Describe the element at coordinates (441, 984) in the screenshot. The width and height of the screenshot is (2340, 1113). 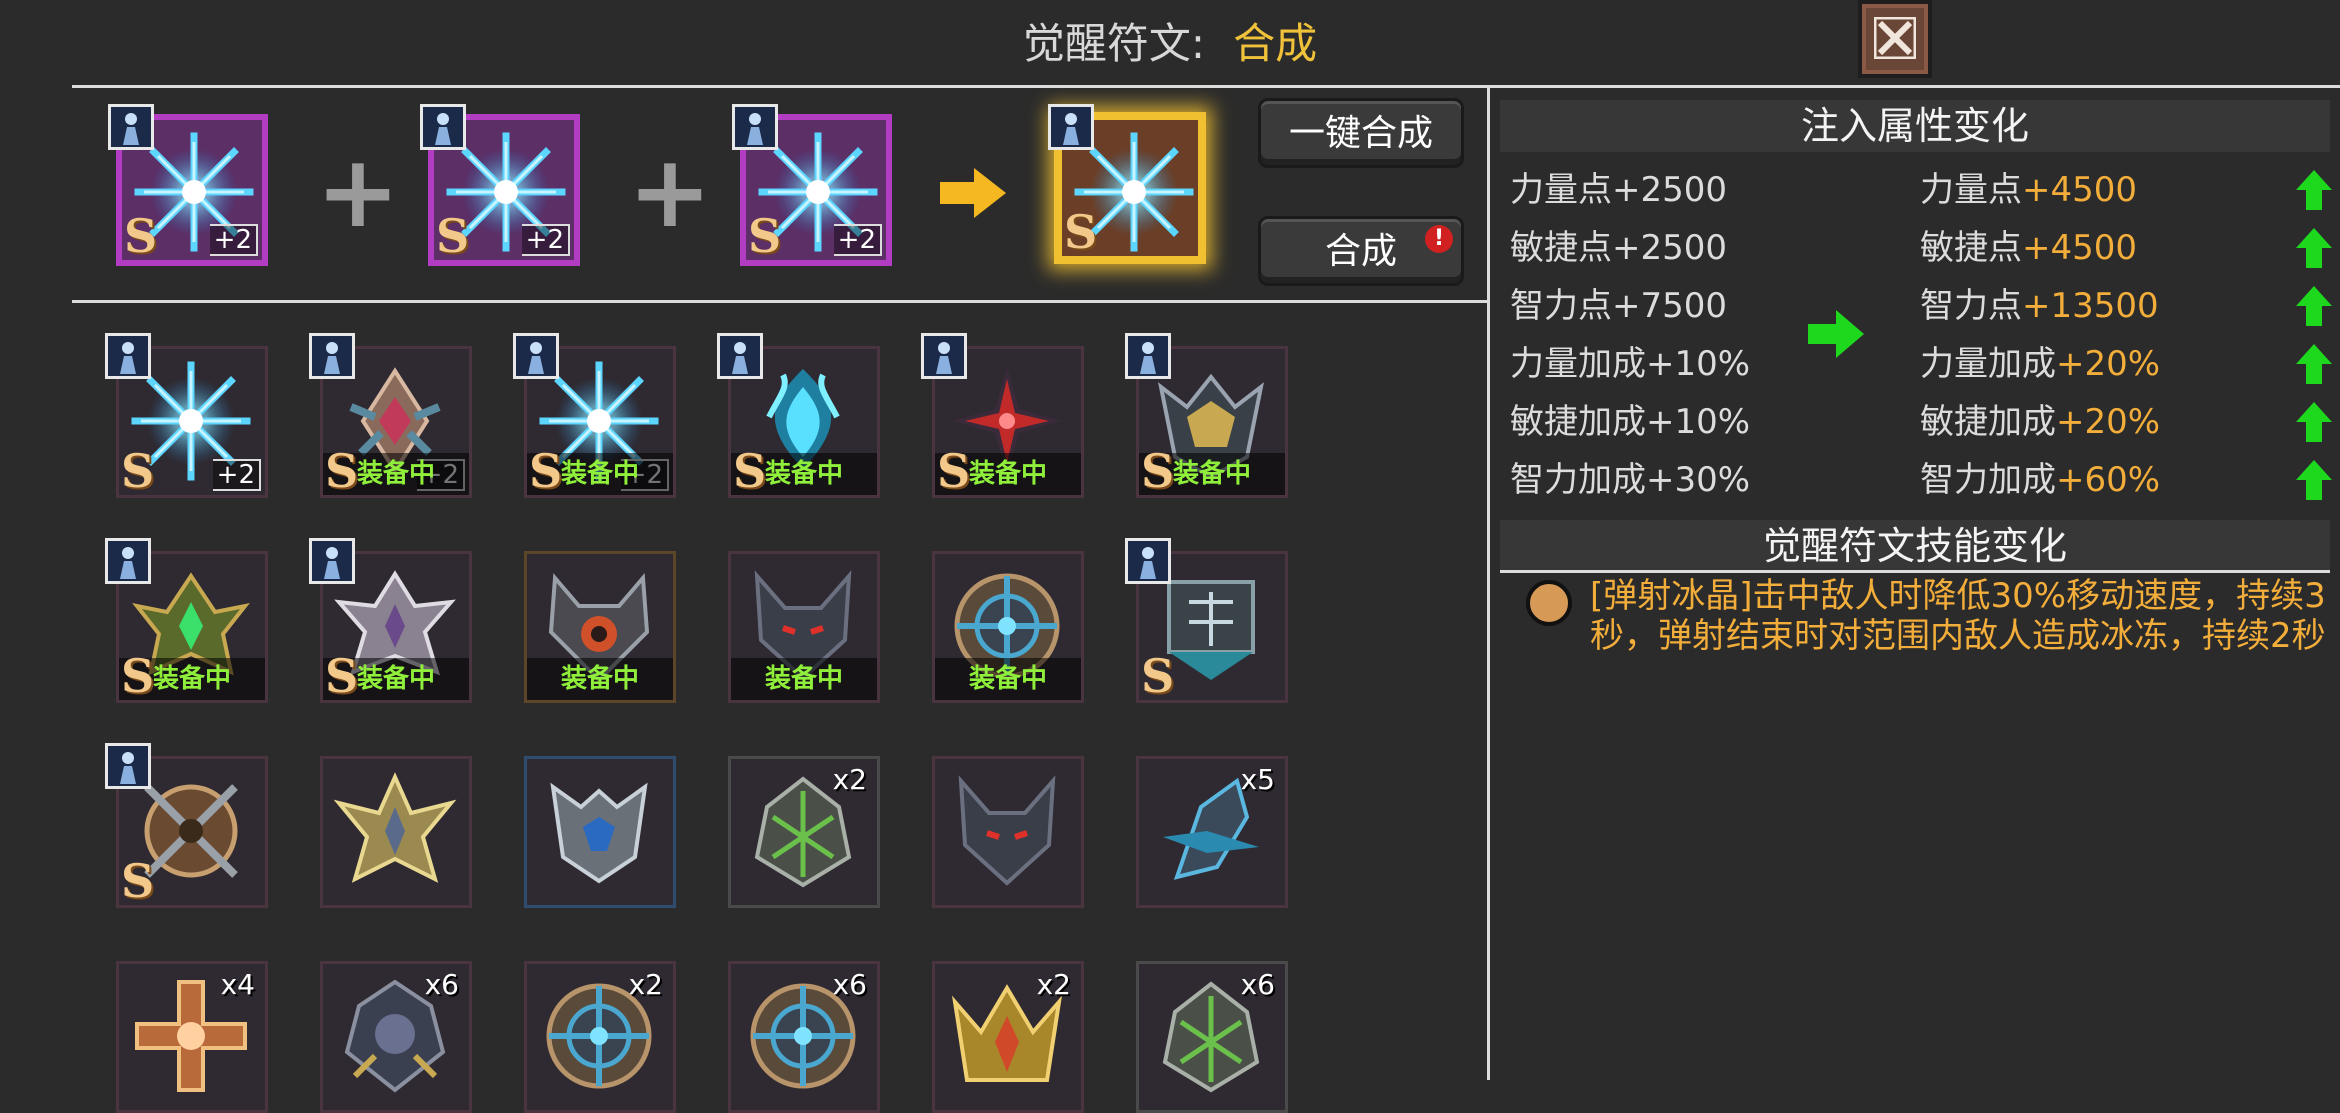
I see `stack-count: x6` at that location.